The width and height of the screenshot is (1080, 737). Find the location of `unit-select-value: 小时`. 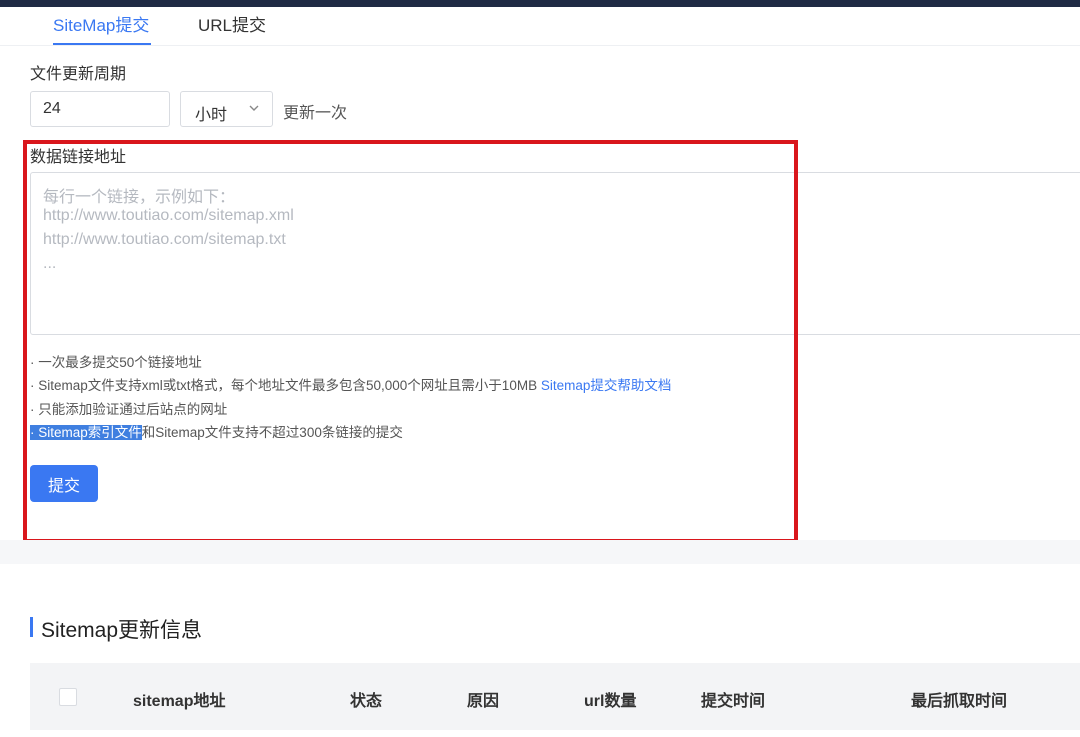

unit-select-value: 小时 is located at coordinates (211, 115).